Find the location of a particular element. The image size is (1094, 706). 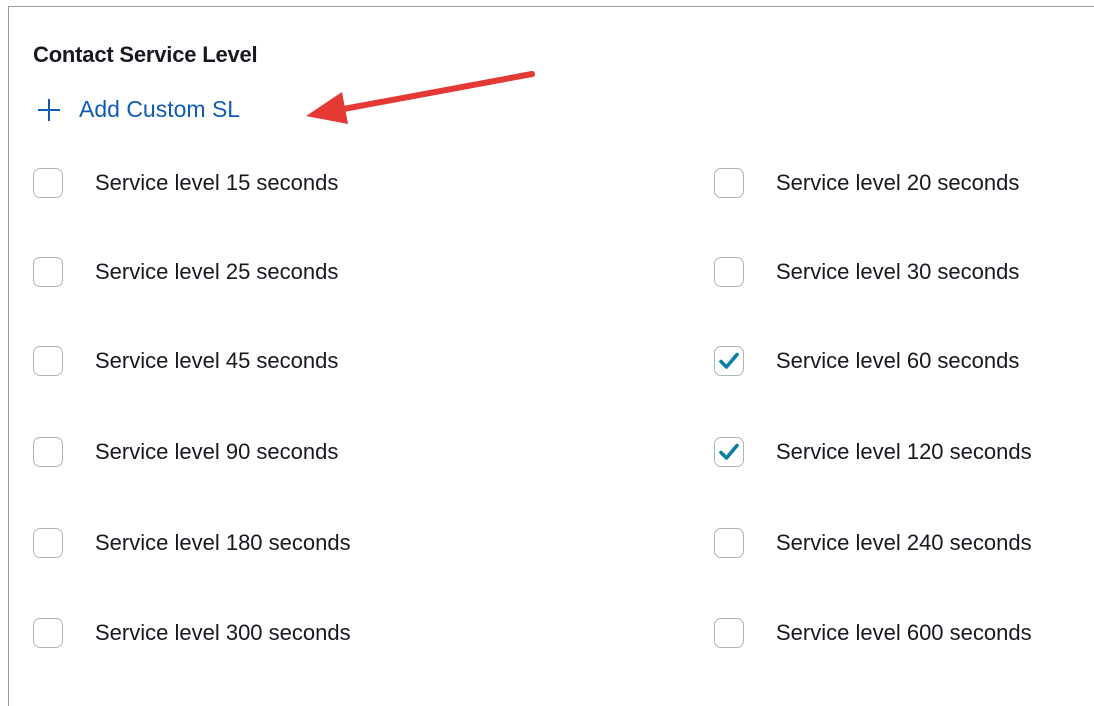

option-sl-300: Service level 300 seconds is located at coordinates (192, 633).